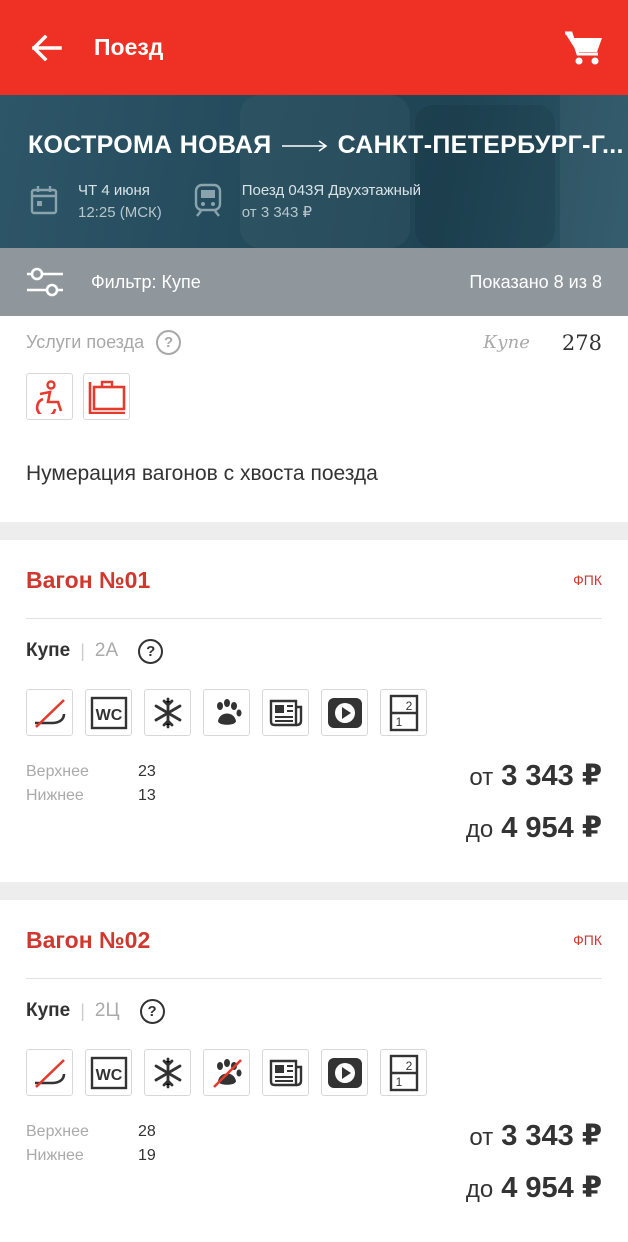 The height and width of the screenshot is (1242, 628). Describe the element at coordinates (226, 712) in the screenshot. I see `paw-icon` at that location.